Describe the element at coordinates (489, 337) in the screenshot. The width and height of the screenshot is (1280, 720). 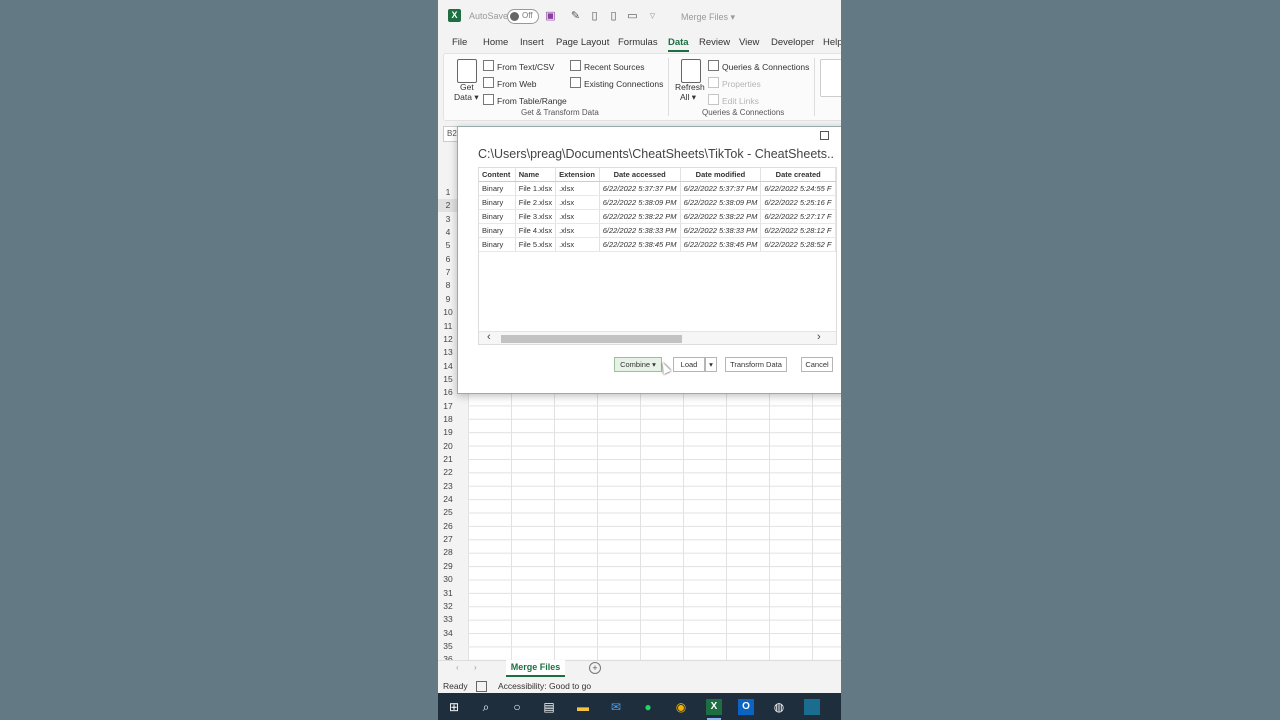
I see `scroll-left-icon: ‹` at that location.